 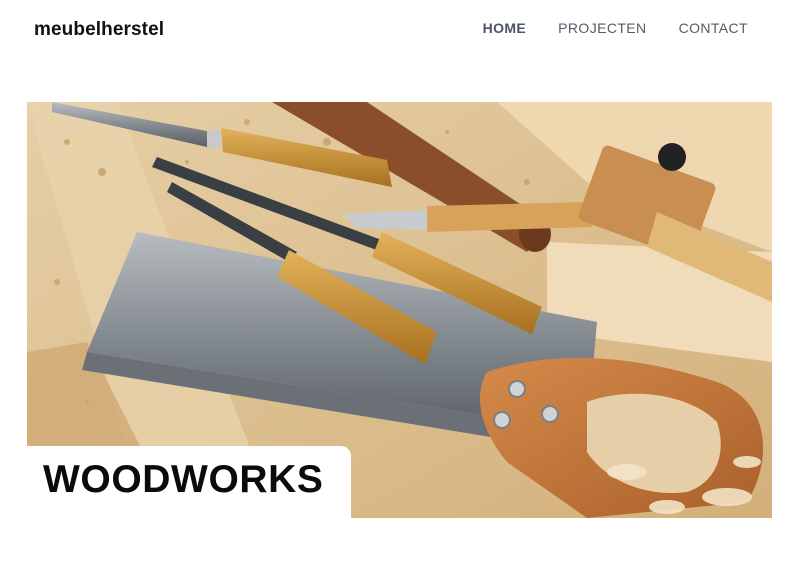 What do you see at coordinates (99, 30) in the screenshot?
I see `site-logo: meubelherstel` at bounding box center [99, 30].